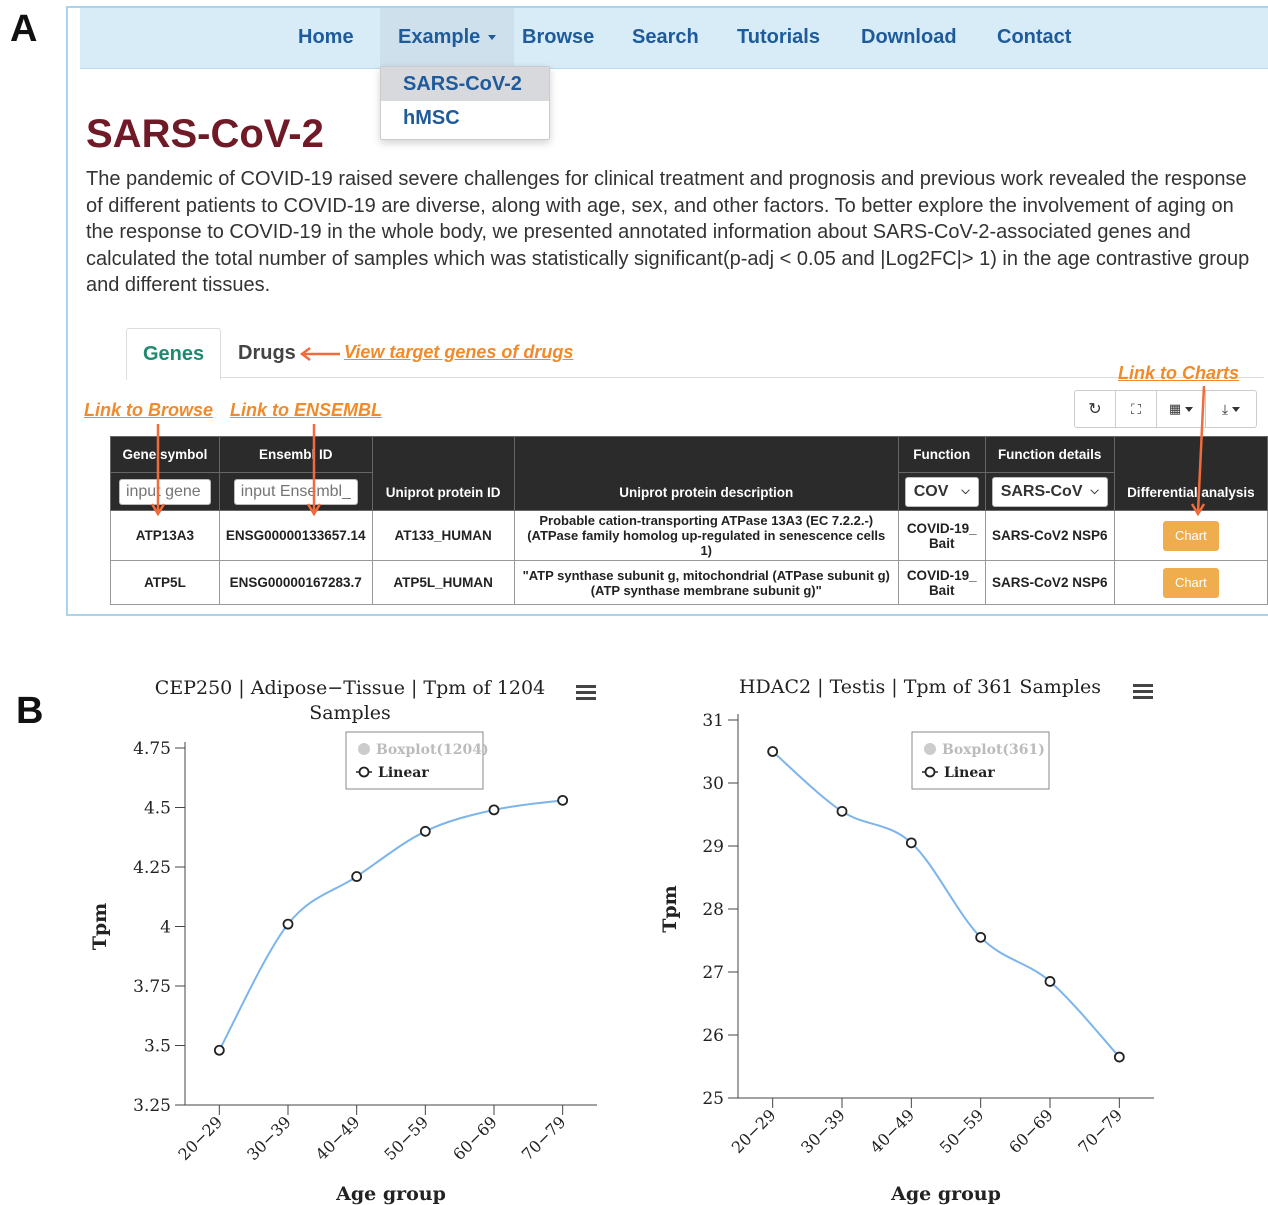 The height and width of the screenshot is (1205, 1268). I want to click on nav-home: Home, so click(326, 38).